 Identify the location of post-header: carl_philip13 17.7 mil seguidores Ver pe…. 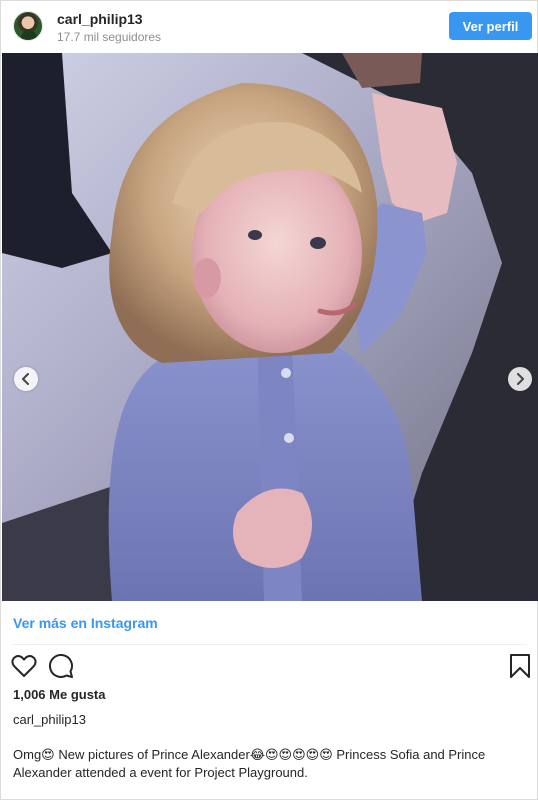
(269, 27).